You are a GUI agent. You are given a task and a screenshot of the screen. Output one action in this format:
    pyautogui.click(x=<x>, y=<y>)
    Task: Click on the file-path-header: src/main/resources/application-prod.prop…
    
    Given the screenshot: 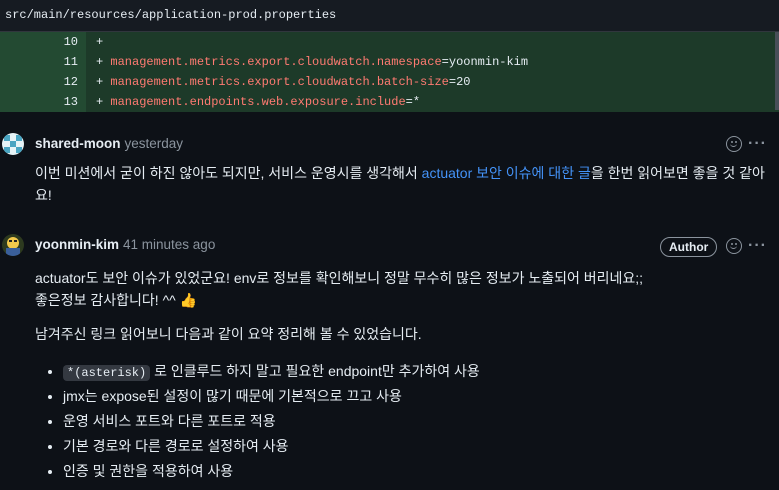 What is the action you would take?
    pyautogui.click(x=389, y=16)
    